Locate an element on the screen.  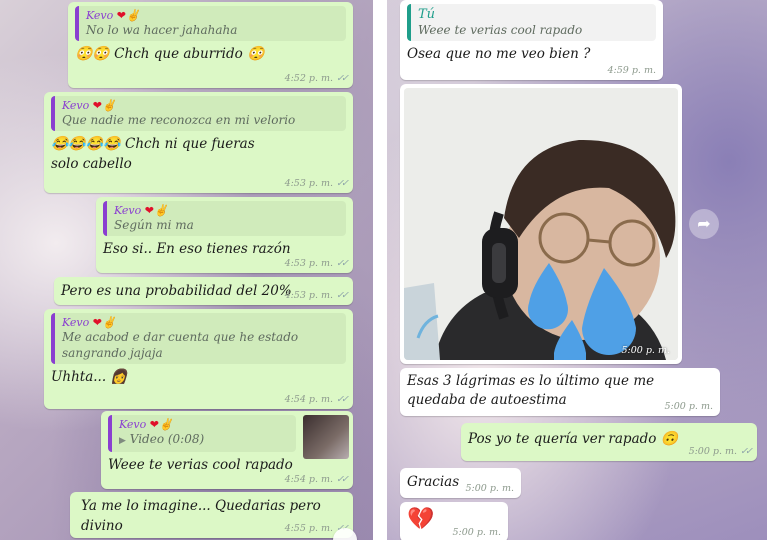
woman-emoji: 👩 is located at coordinates (119, 377).